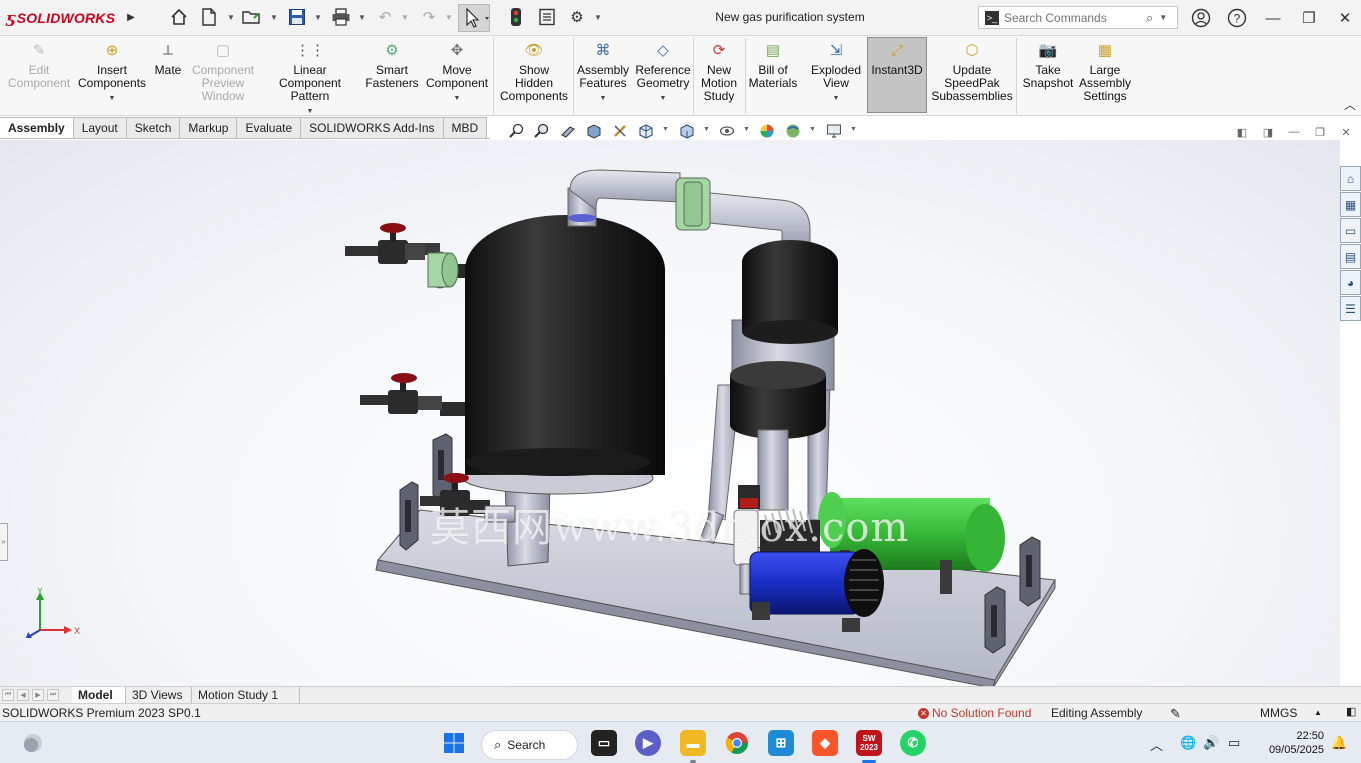 Image resolution: width=1361 pixels, height=763 pixels. What do you see at coordinates (209, 17) in the screenshot?
I see `new-document-icon` at bounding box center [209, 17].